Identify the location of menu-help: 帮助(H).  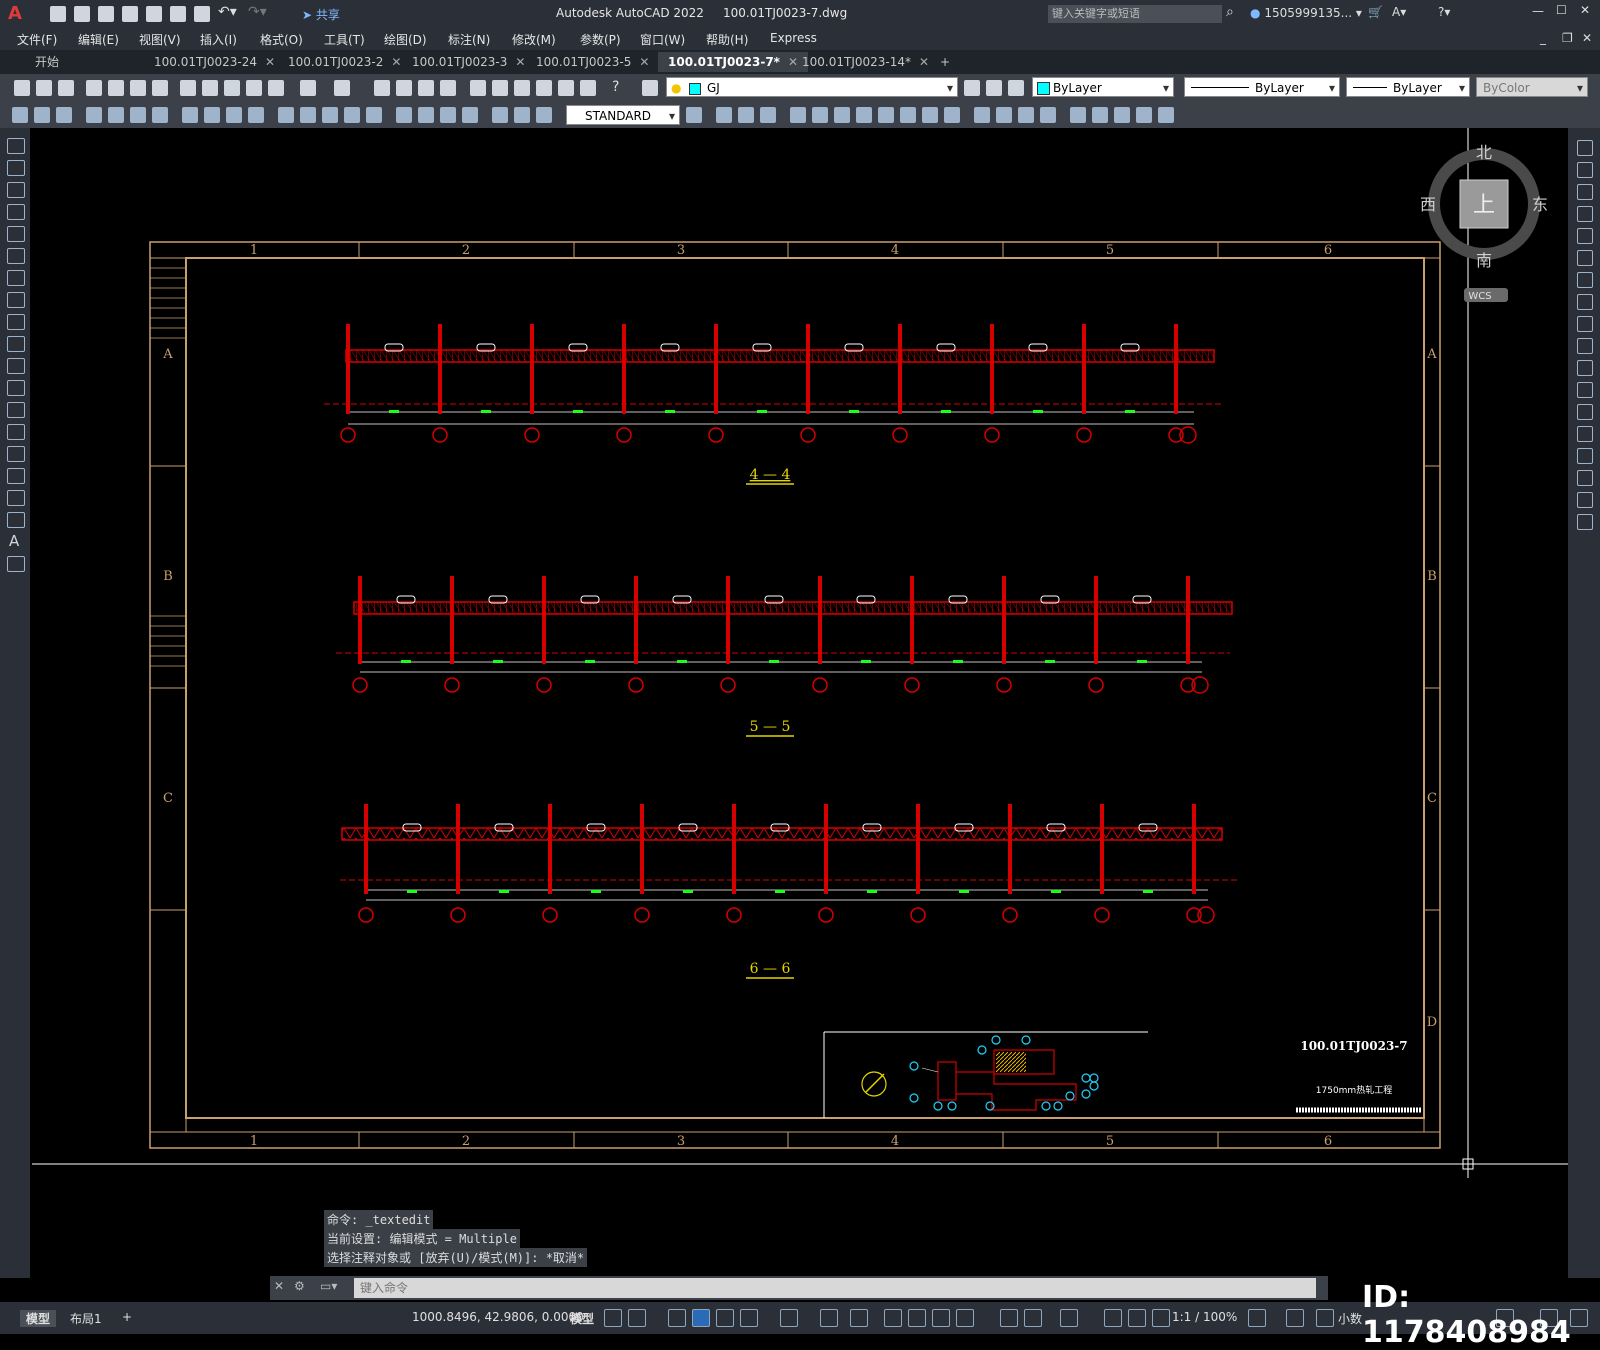
(727, 39).